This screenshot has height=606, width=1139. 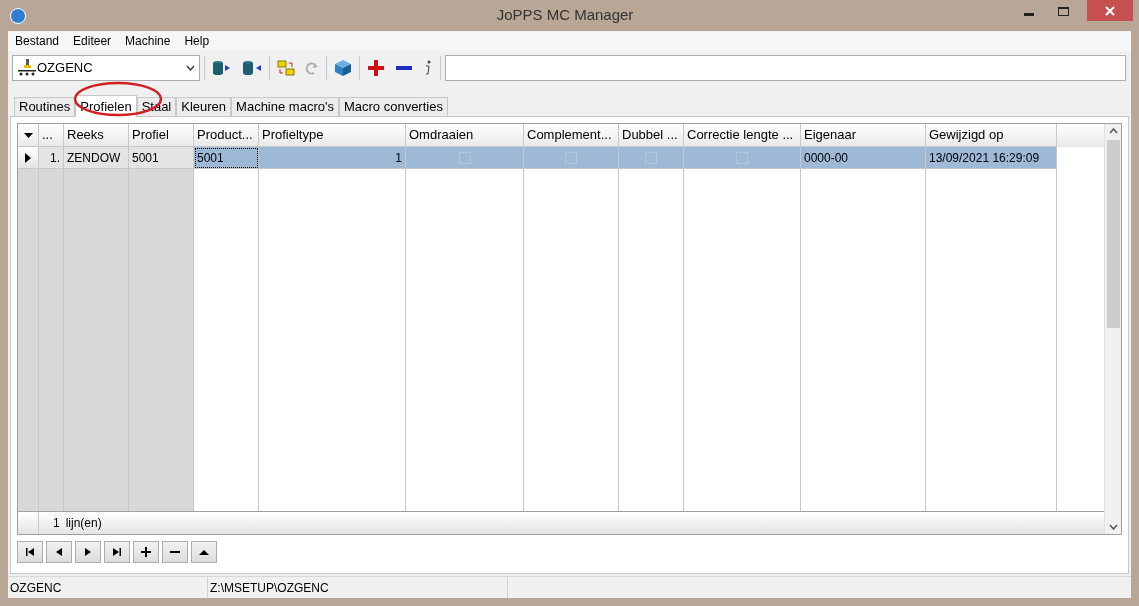 What do you see at coordinates (96, 158) in the screenshot?
I see `table-cell: ZENDOW` at bounding box center [96, 158].